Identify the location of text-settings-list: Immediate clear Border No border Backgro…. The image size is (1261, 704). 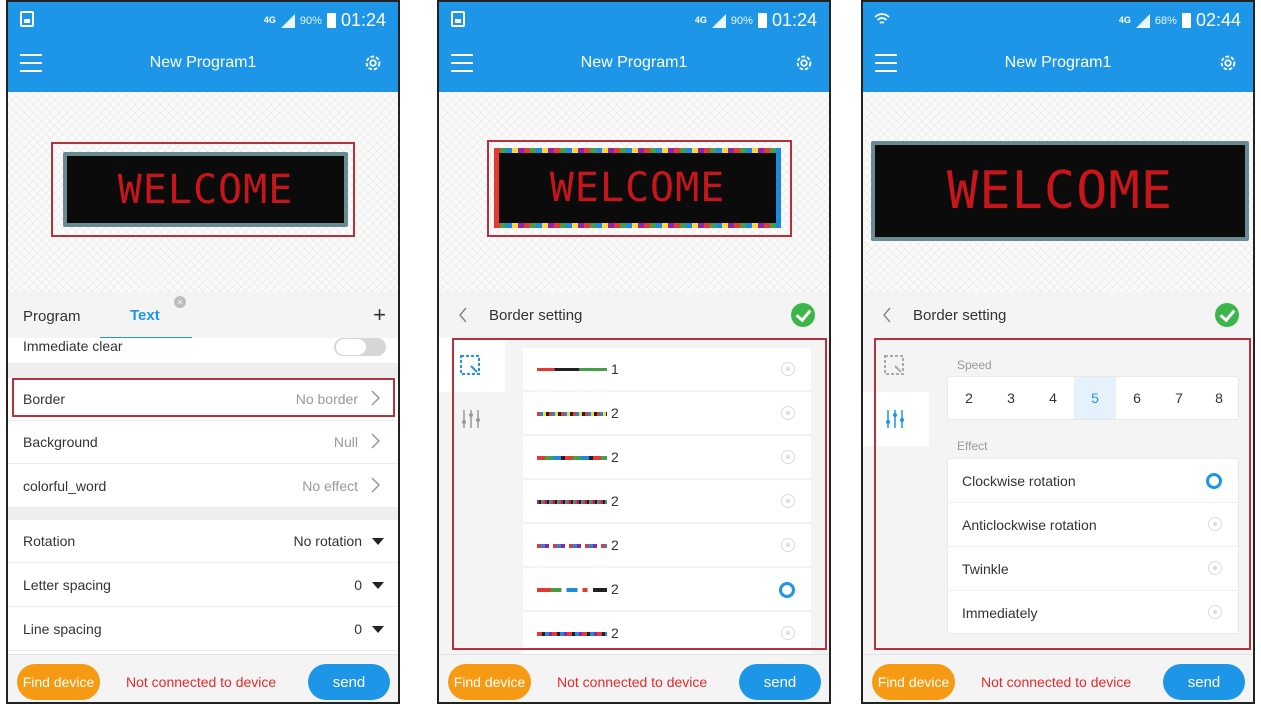
(203, 498).